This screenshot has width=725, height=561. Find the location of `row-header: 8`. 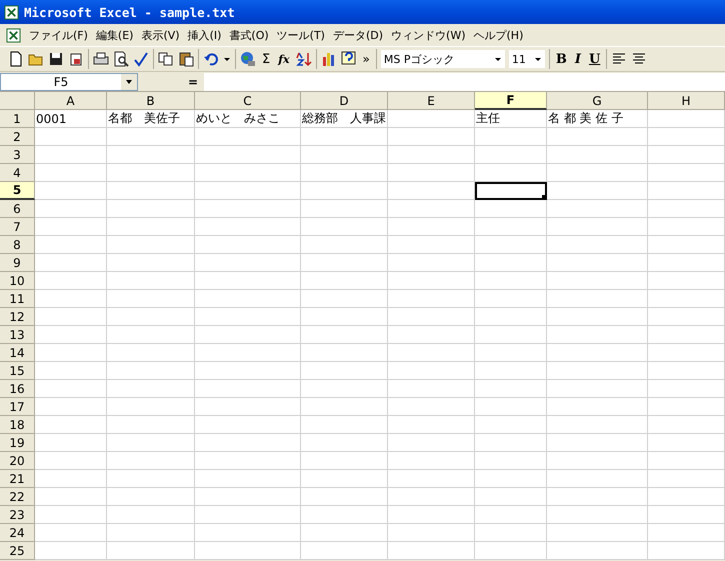

row-header: 8 is located at coordinates (17, 245).